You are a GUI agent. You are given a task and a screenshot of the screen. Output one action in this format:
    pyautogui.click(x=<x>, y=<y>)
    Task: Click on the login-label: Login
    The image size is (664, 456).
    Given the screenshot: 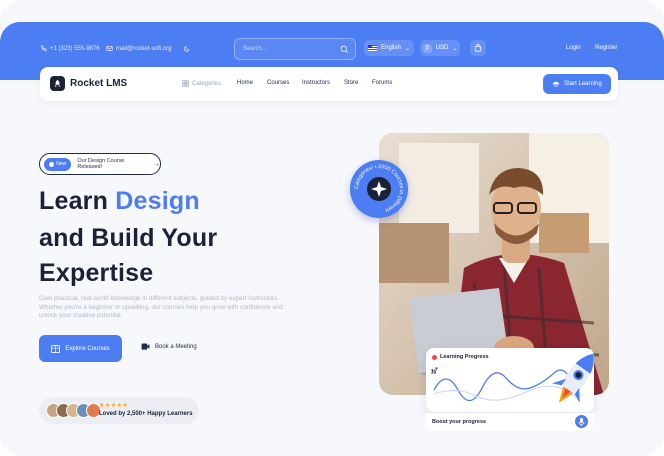 What is the action you would take?
    pyautogui.click(x=573, y=48)
    